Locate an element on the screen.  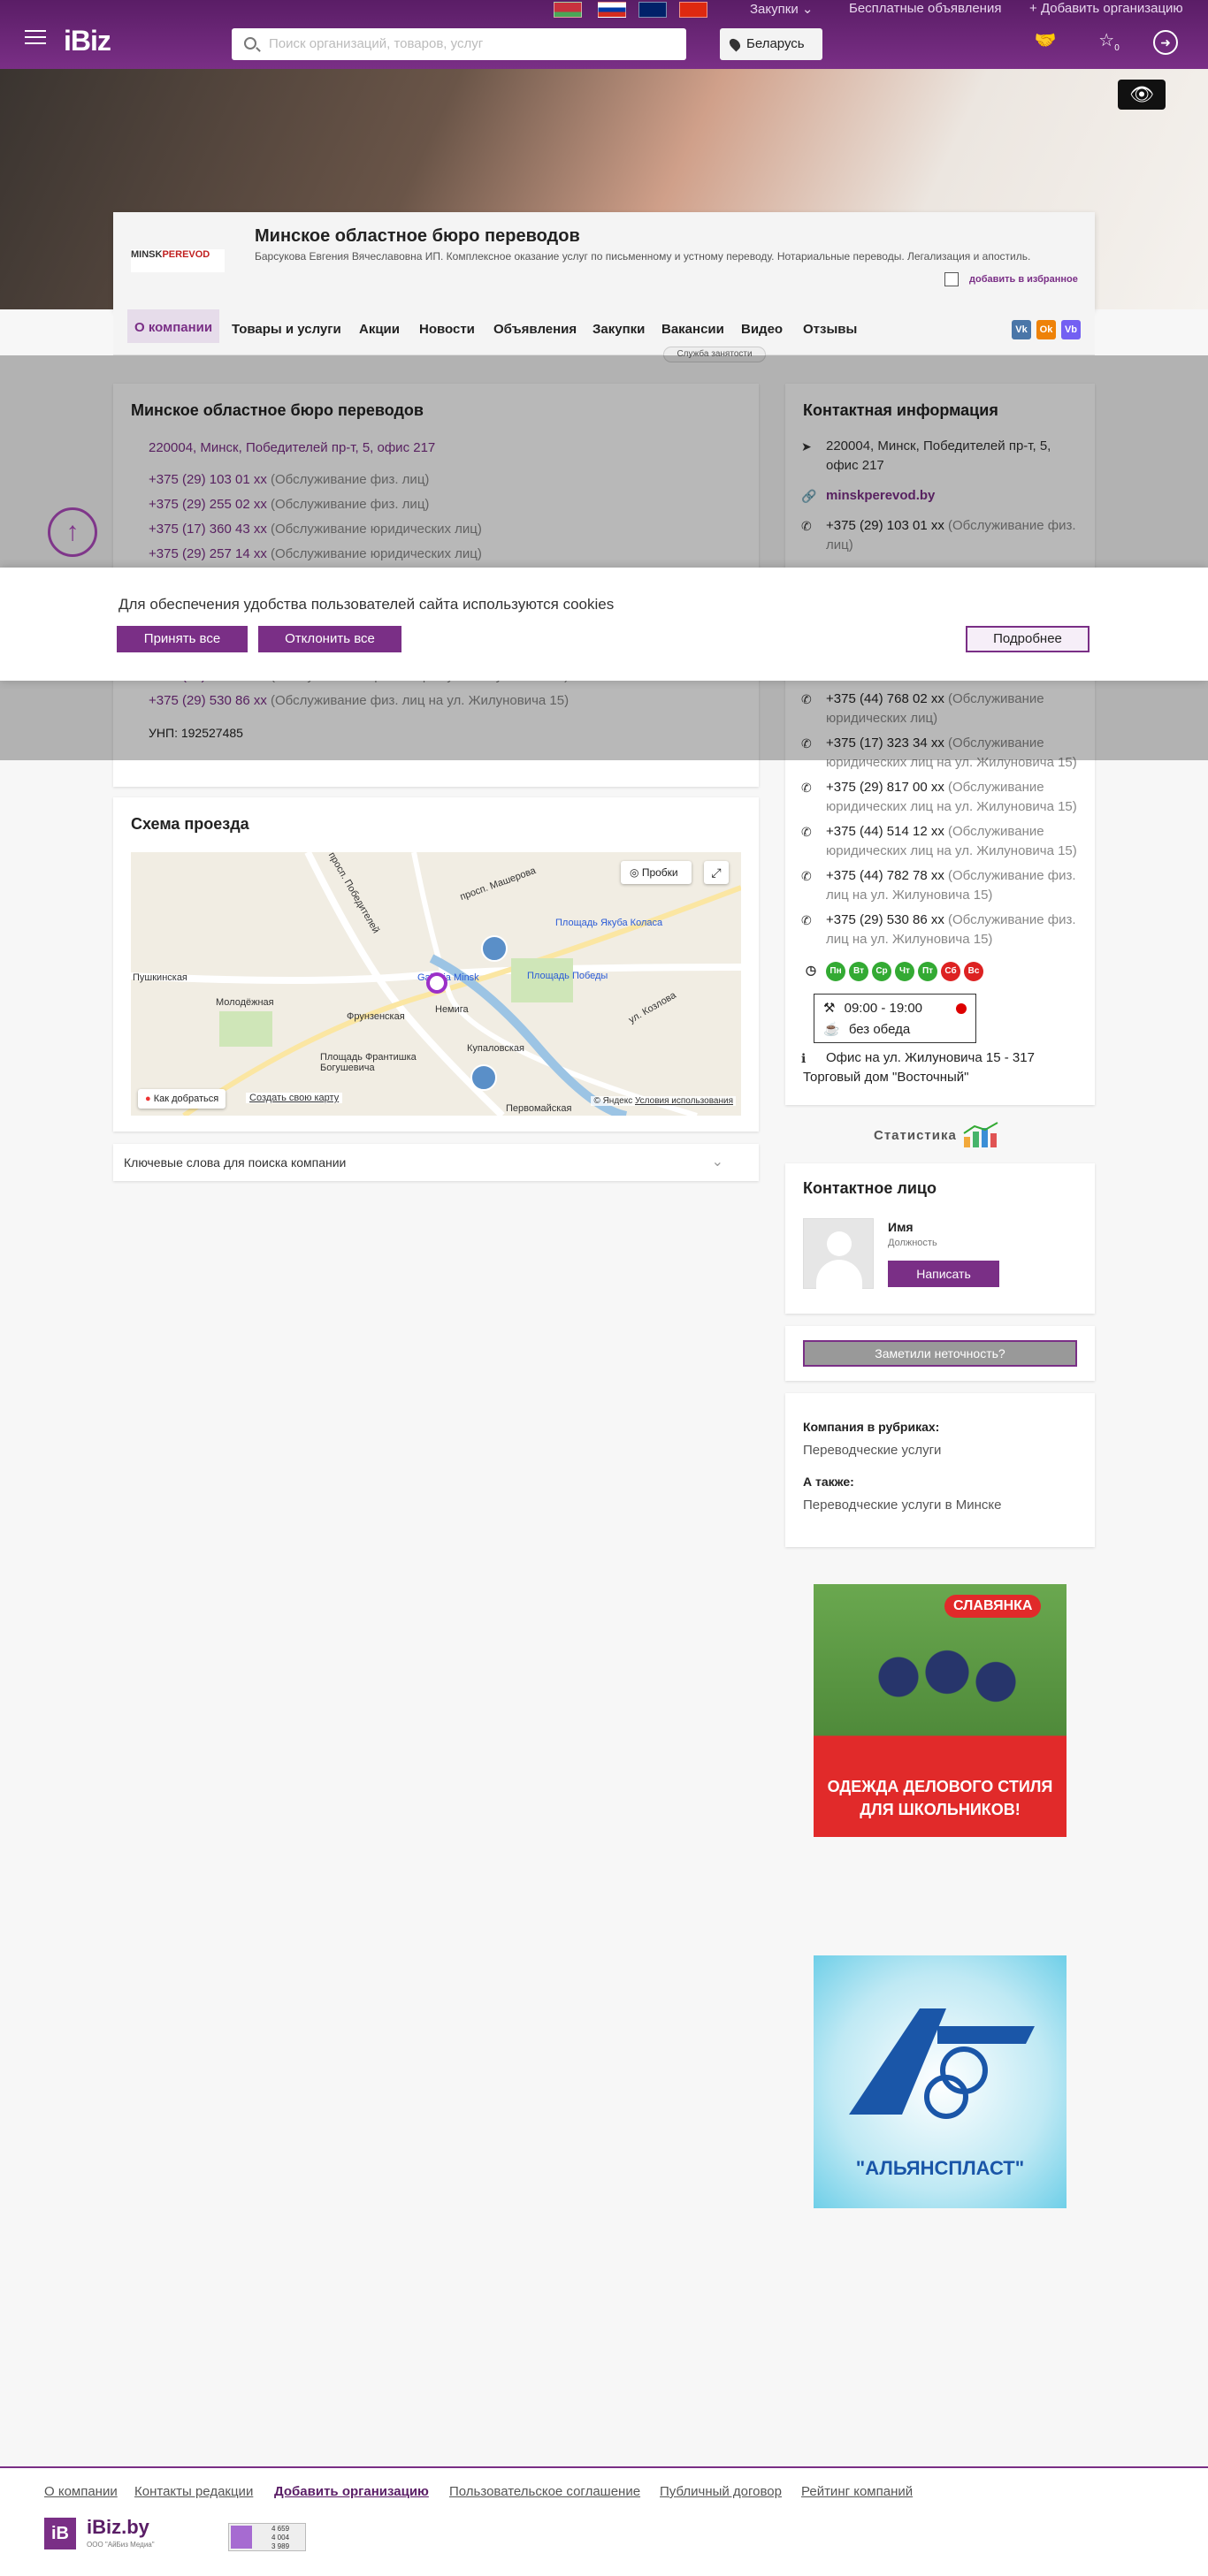
avatar is located at coordinates (838, 1254).